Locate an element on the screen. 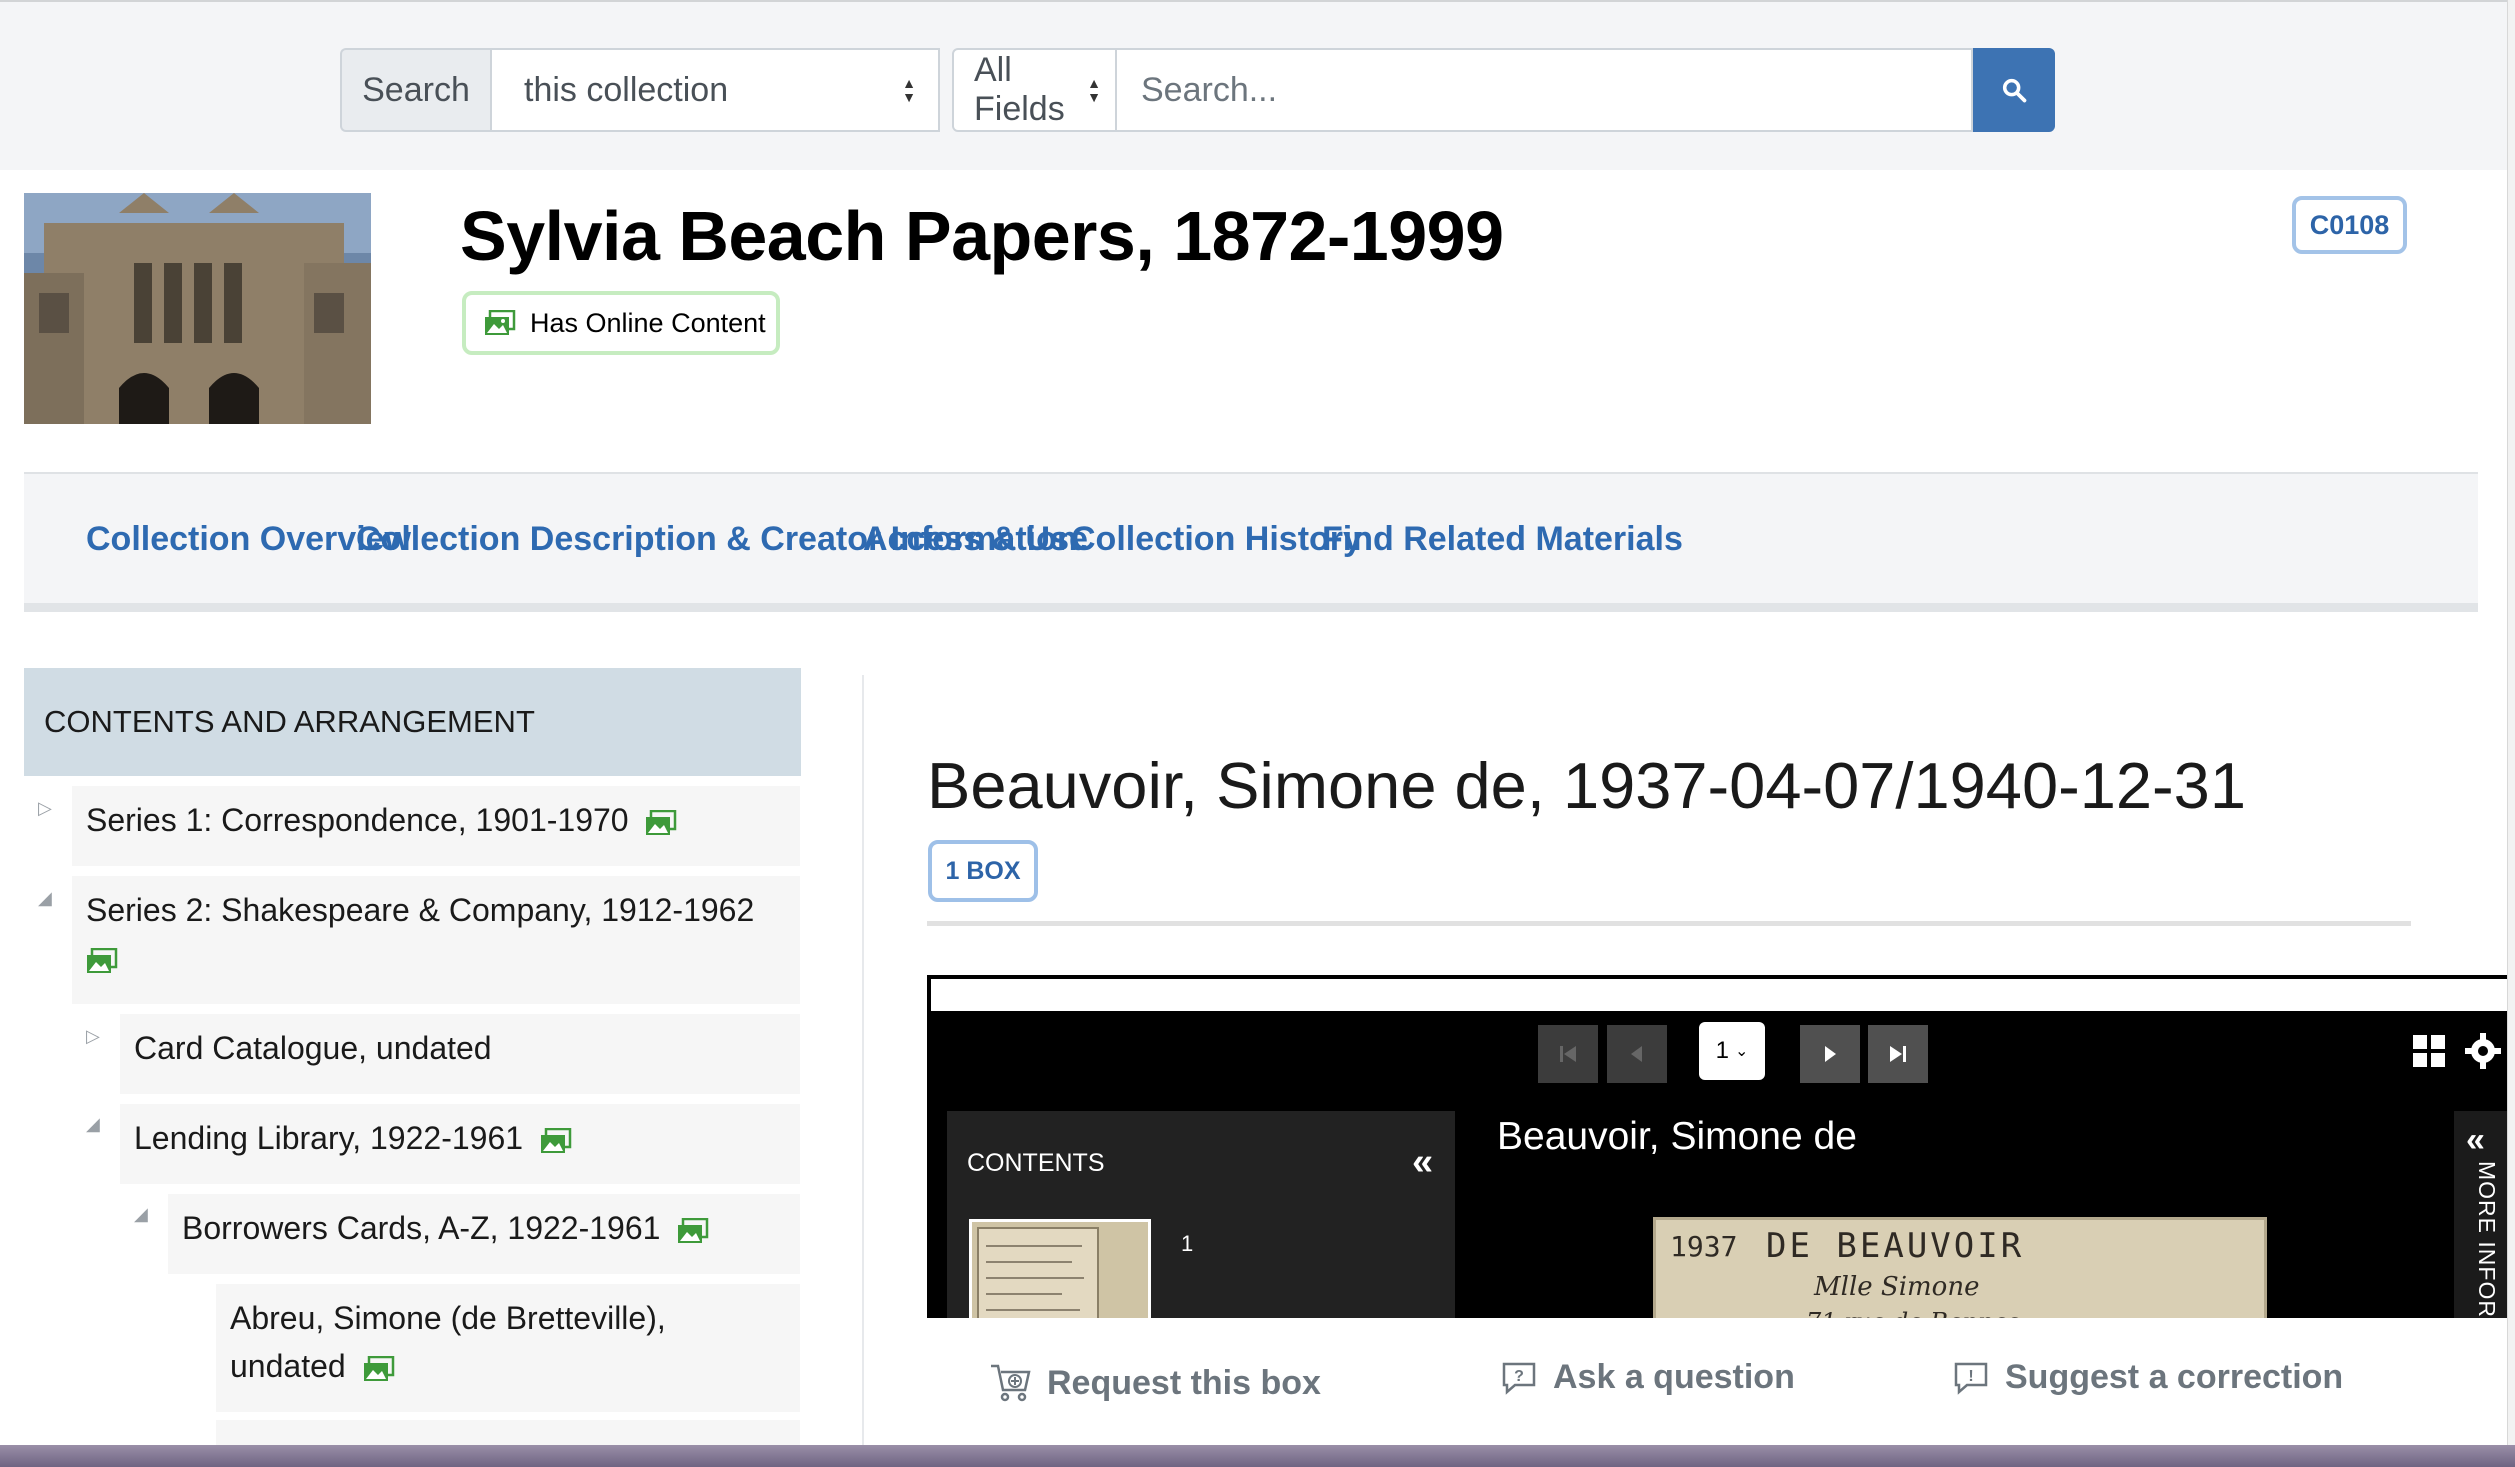  search-label: Search is located at coordinates (415, 90).